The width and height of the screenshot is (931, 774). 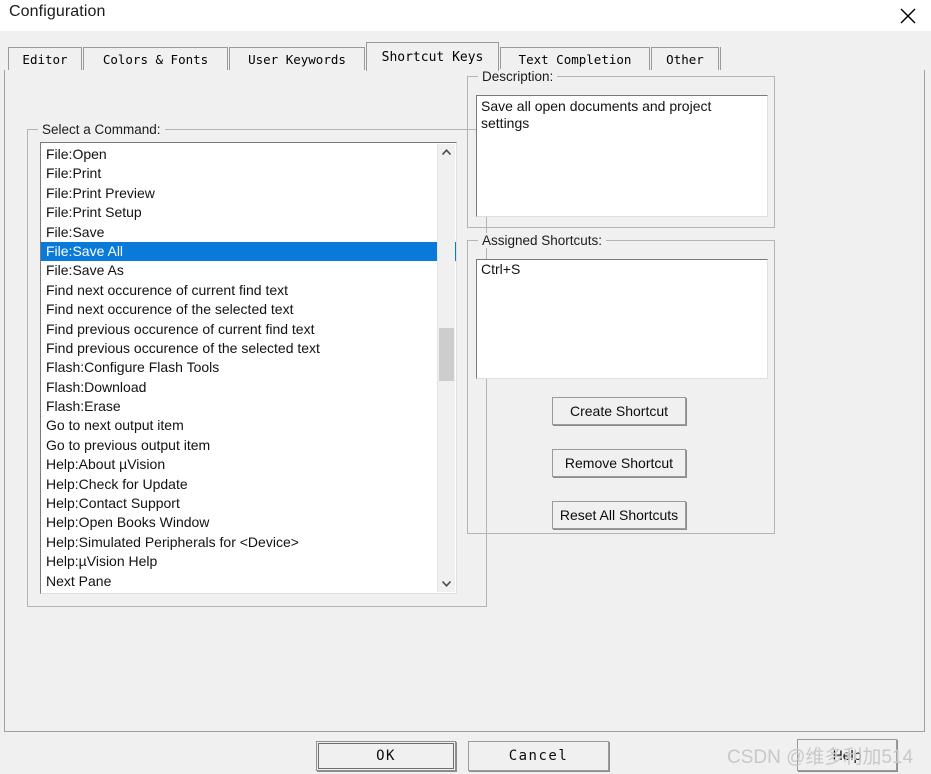 I want to click on assigned-shortcuts-listbox: Ctrl+S, so click(x=622, y=319).